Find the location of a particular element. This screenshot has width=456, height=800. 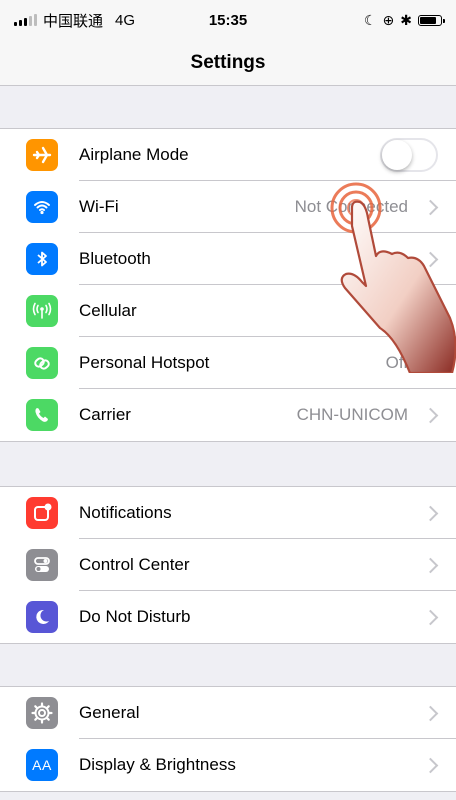

row-label: Notifications is located at coordinates (125, 512).